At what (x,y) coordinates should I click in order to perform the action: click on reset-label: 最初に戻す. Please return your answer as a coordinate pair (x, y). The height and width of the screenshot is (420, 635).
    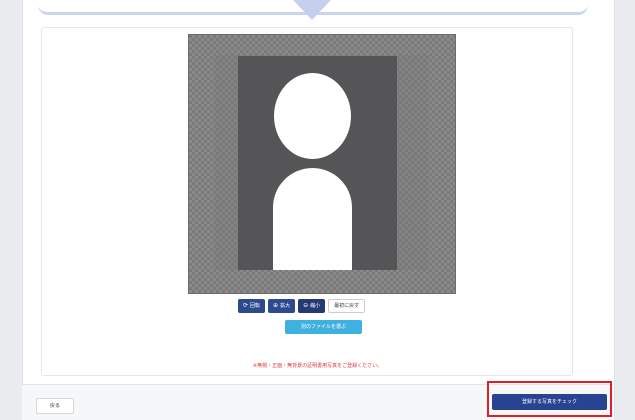
    Looking at the image, I should click on (347, 306).